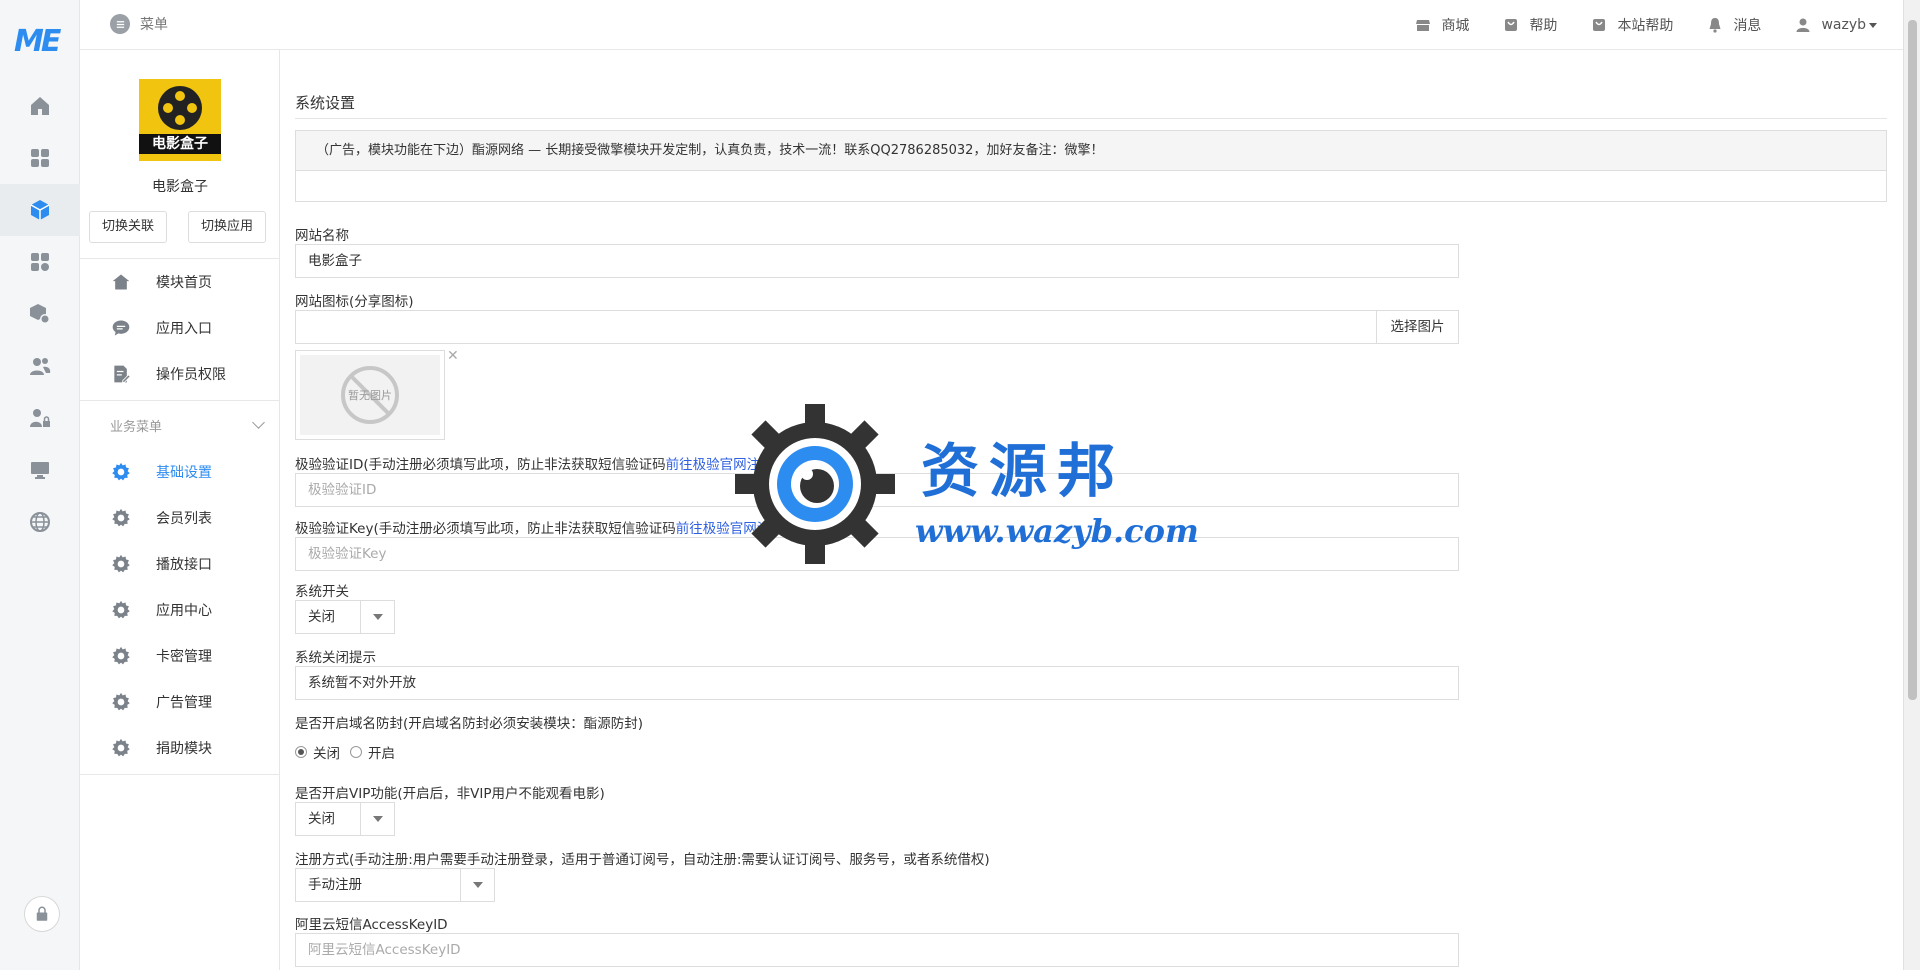 The image size is (1920, 970). I want to click on page-title: 系统设置, so click(325, 103).